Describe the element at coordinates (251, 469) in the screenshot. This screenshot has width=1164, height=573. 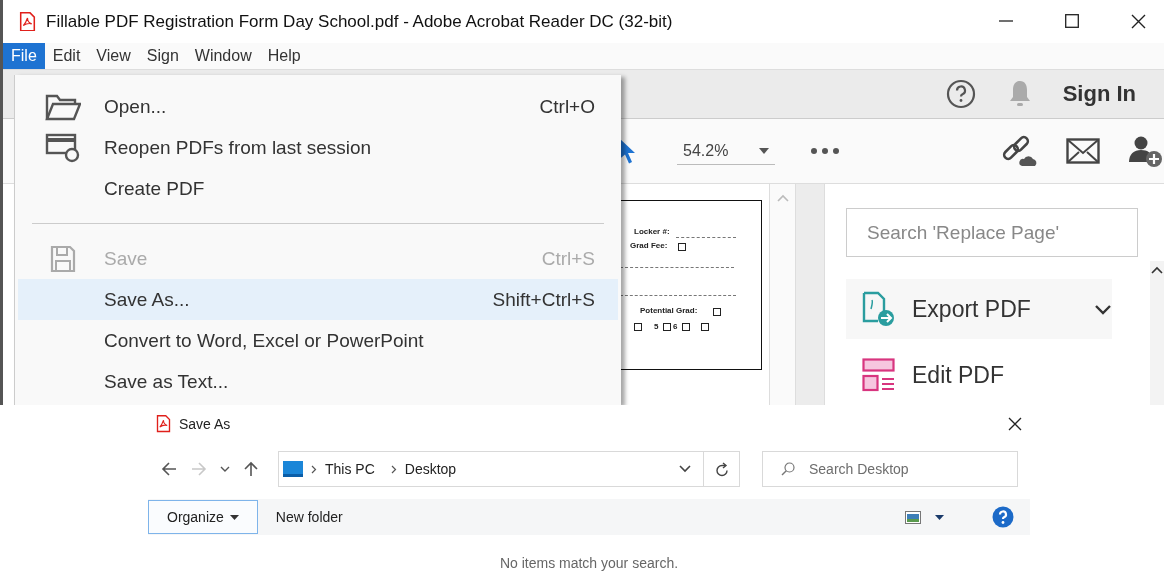
I see `up-arrow-icon` at that location.